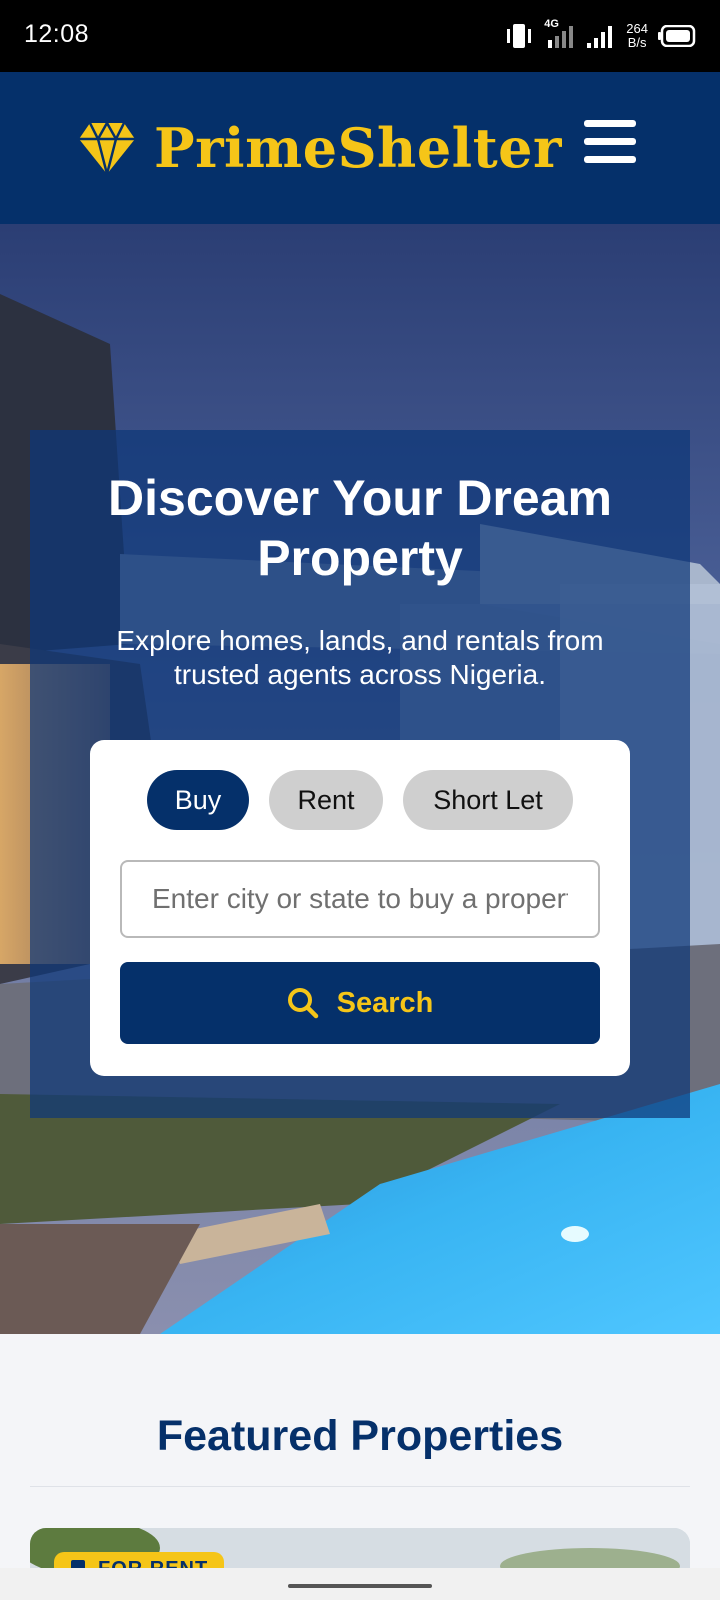 This screenshot has height=1600, width=720. What do you see at coordinates (360, 899) in the screenshot?
I see `search-input` at bounding box center [360, 899].